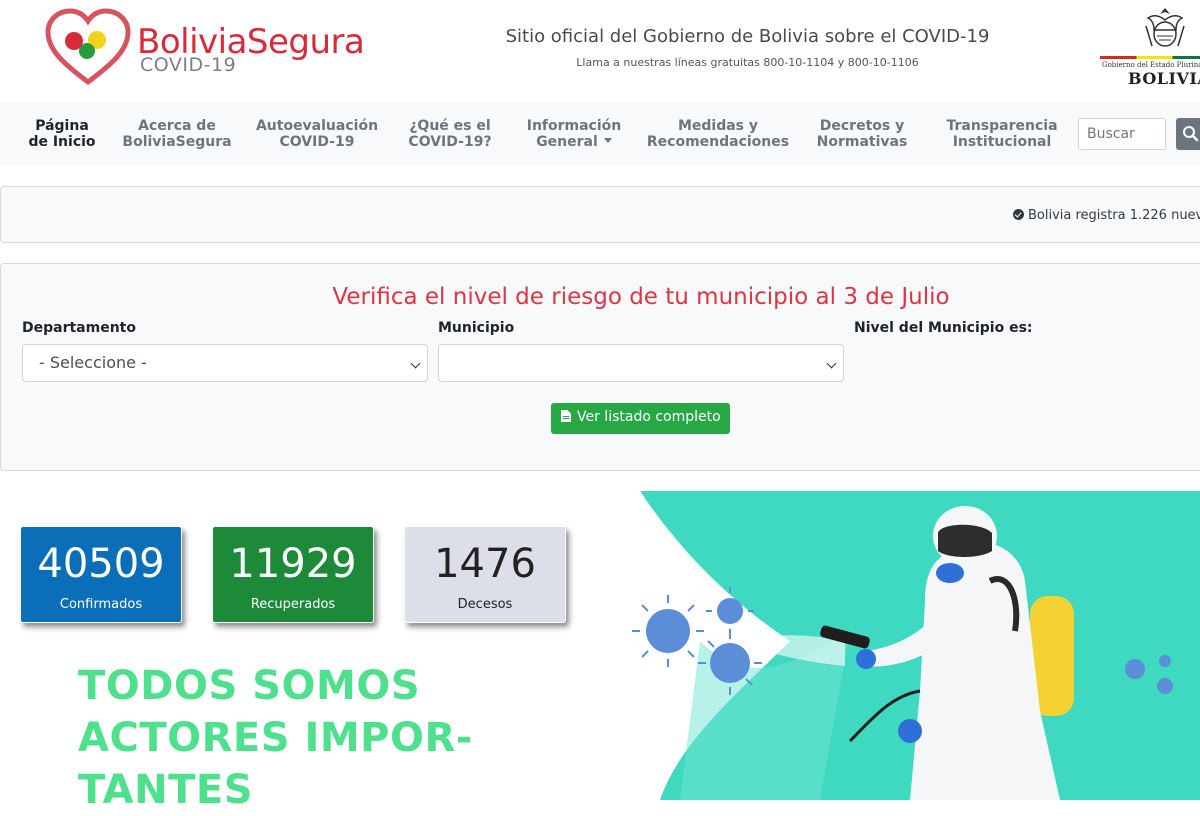 Image resolution: width=1200 pixels, height=816 pixels. Describe the element at coordinates (450, 142) in the screenshot. I see `nav-label: COVID-19?` at that location.